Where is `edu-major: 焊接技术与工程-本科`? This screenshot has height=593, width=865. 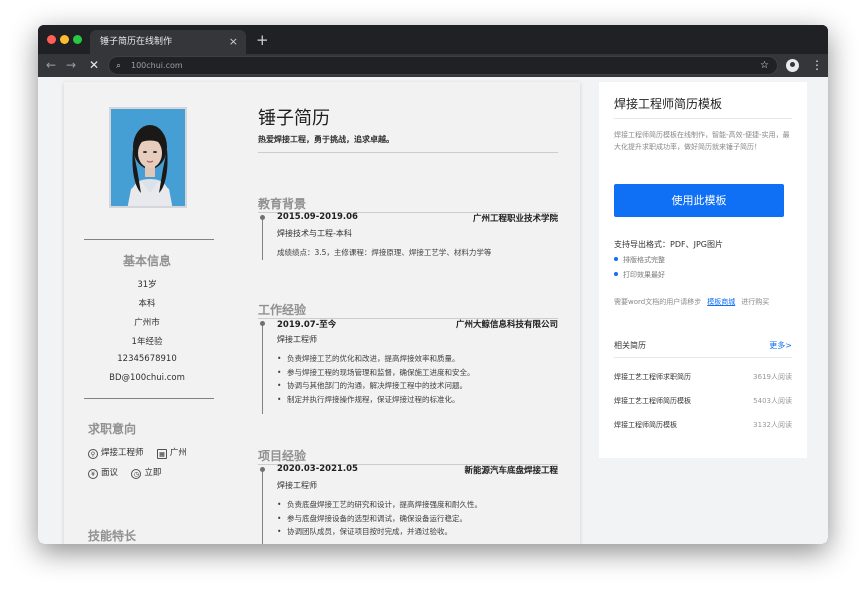 edu-major: 焊接技术与工程-本科 is located at coordinates (314, 233).